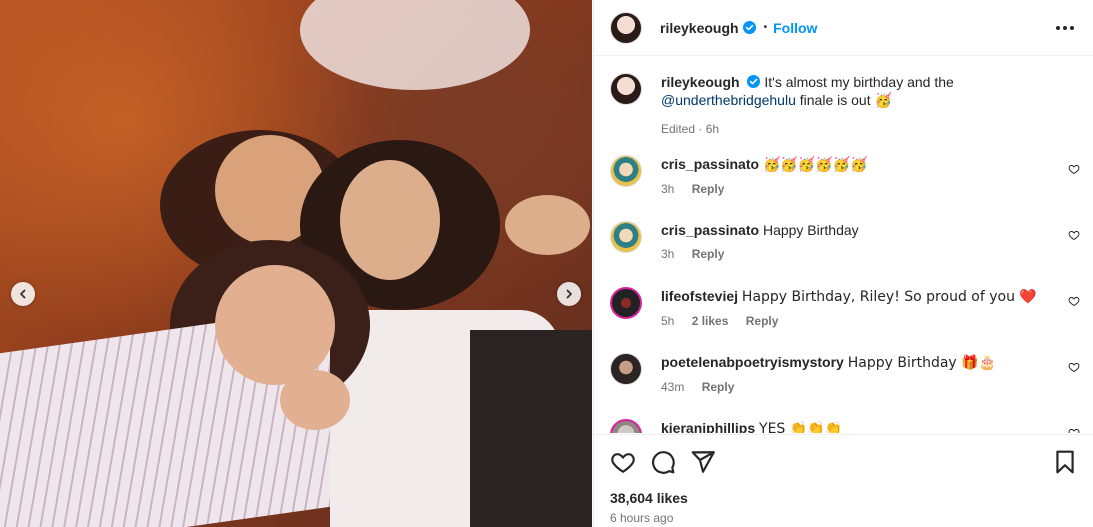 The image size is (1093, 527). What do you see at coordinates (801, 427) in the screenshot?
I see `comment-text: YES 👏👏👏` at bounding box center [801, 427].